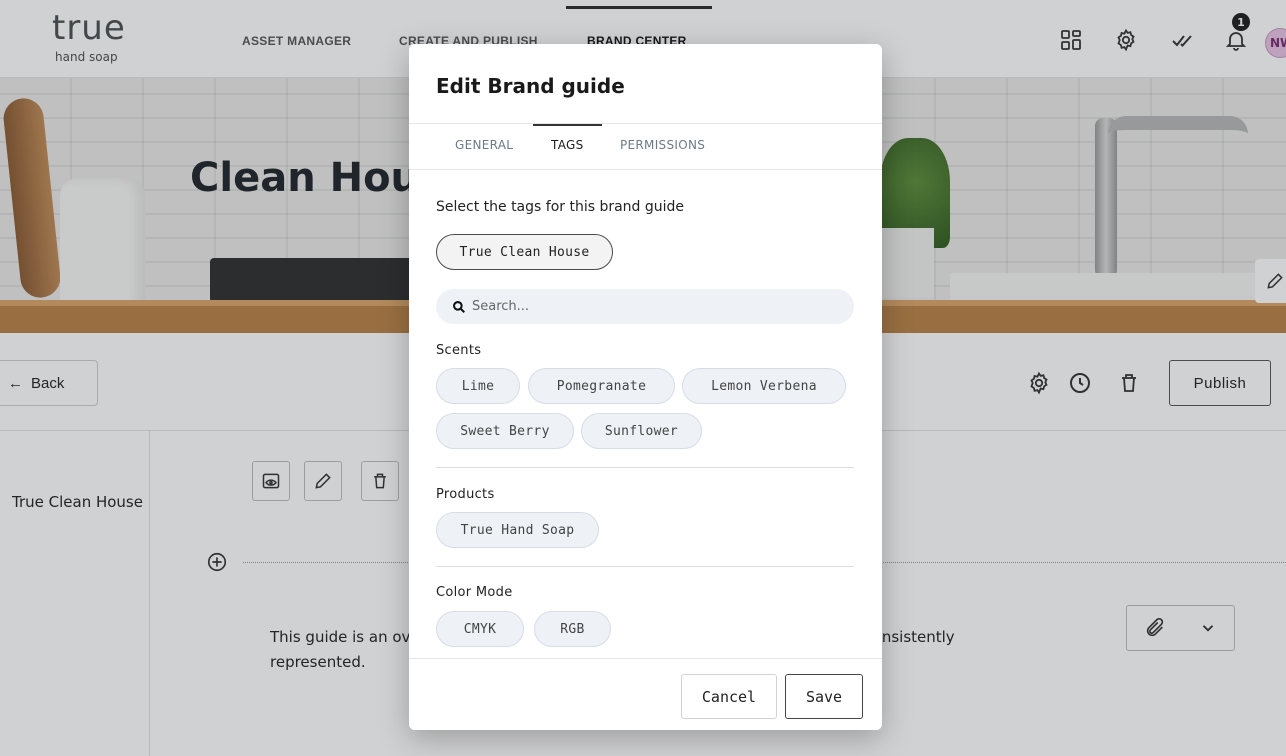 The width and height of the screenshot is (1286, 756). I want to click on tag-chip-pomegranate: Pomegranate, so click(601, 386).